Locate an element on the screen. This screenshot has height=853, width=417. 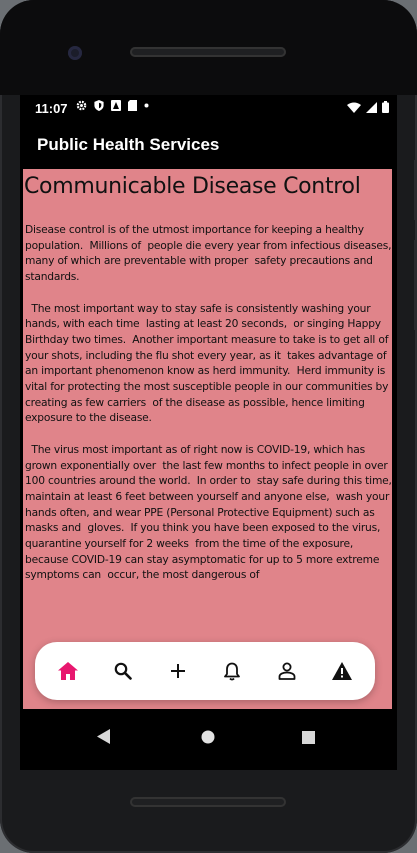
app-bar-title: Public Health Services is located at coordinates (128, 144).